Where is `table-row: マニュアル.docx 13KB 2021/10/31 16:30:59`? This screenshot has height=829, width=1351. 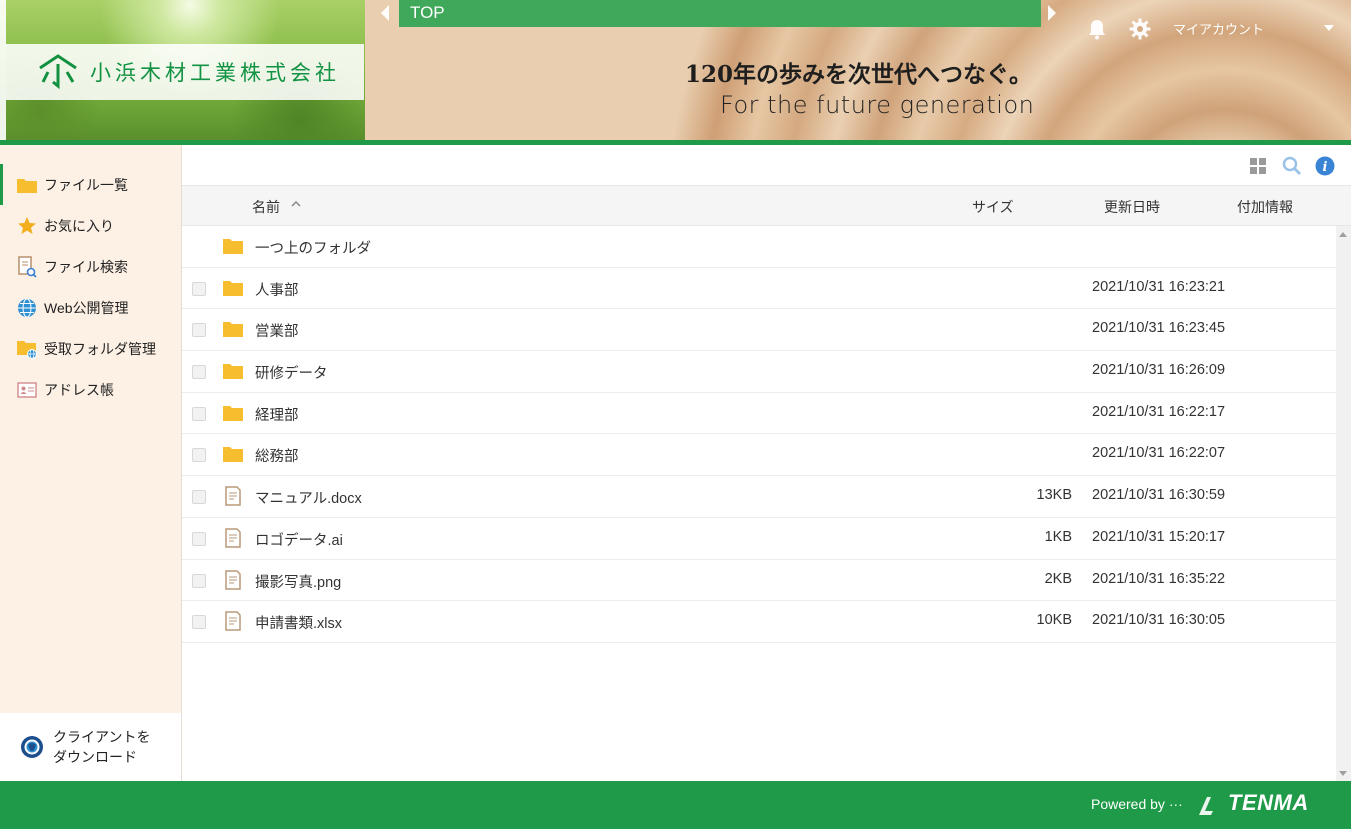
table-row: マニュアル.docx 13KB 2021/10/31 16:30:59 is located at coordinates (759, 497).